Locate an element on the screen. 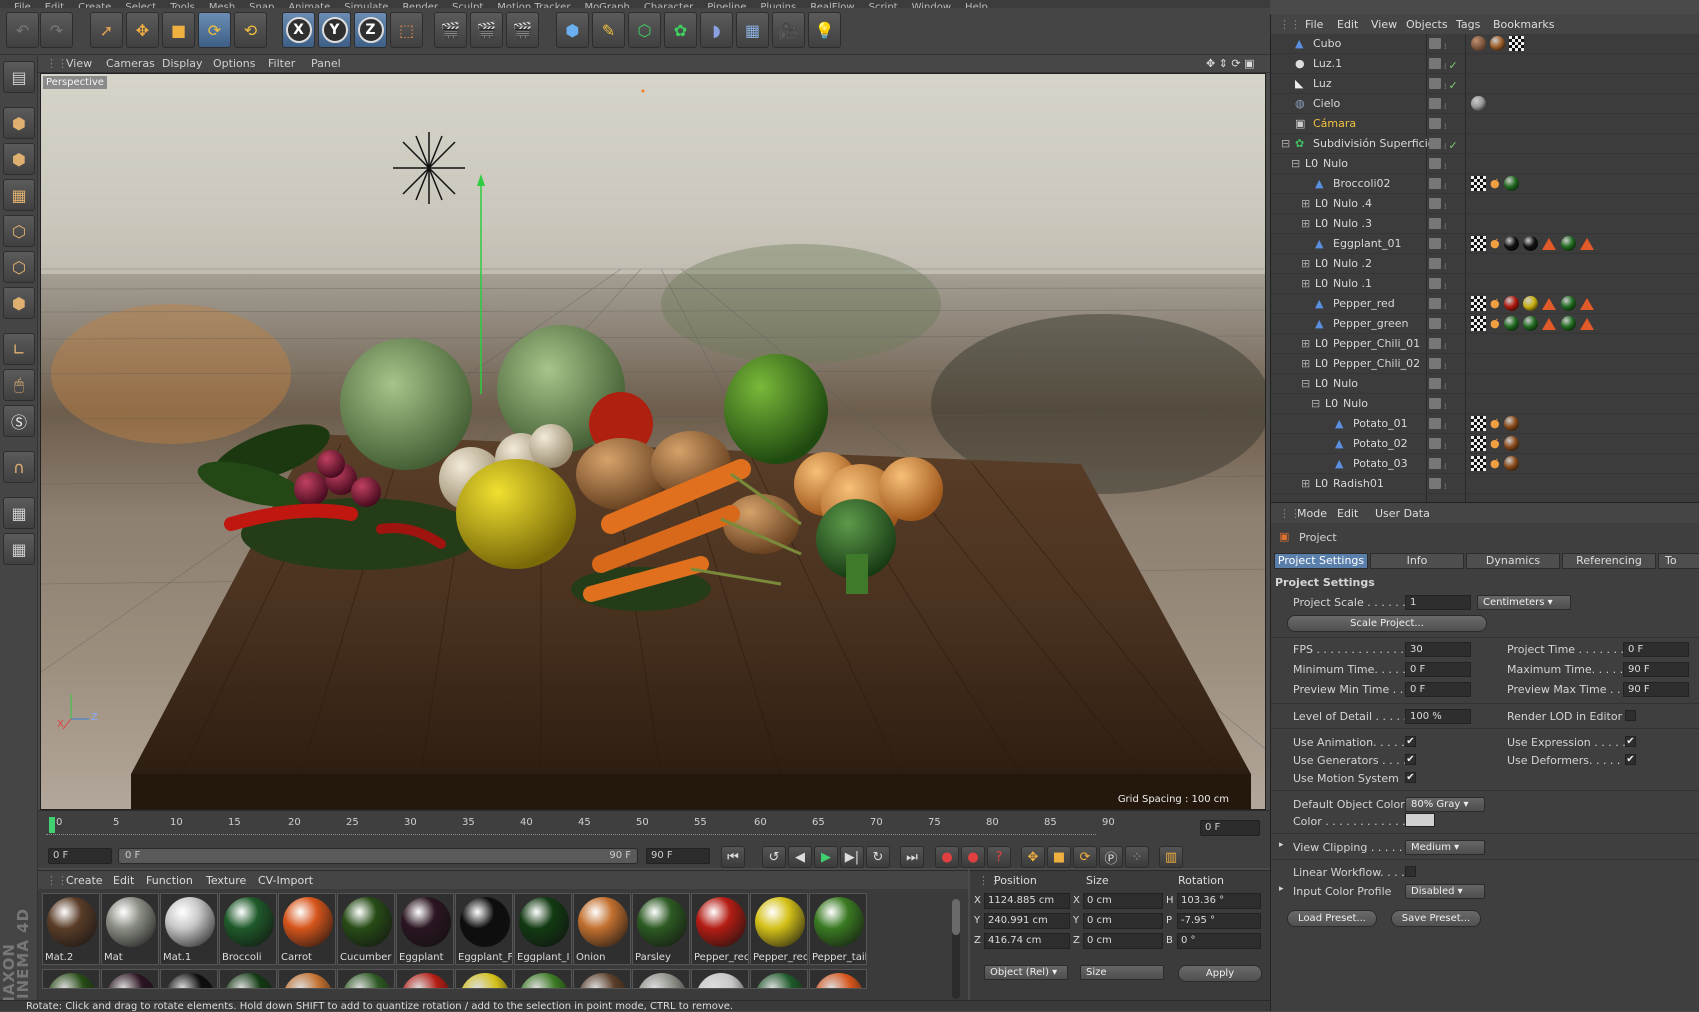  live-selection-button: ➚ is located at coordinates (106, 30).